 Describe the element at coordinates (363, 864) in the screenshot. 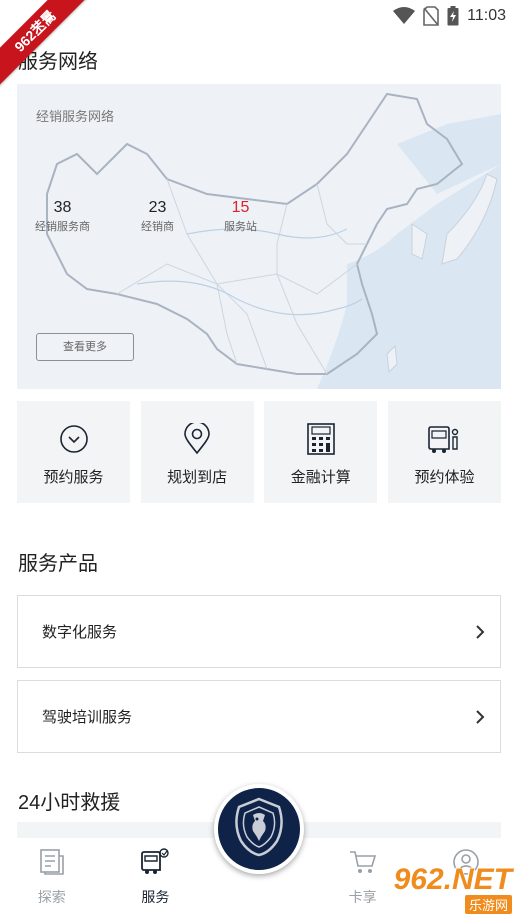

I see `cart-icon` at that location.